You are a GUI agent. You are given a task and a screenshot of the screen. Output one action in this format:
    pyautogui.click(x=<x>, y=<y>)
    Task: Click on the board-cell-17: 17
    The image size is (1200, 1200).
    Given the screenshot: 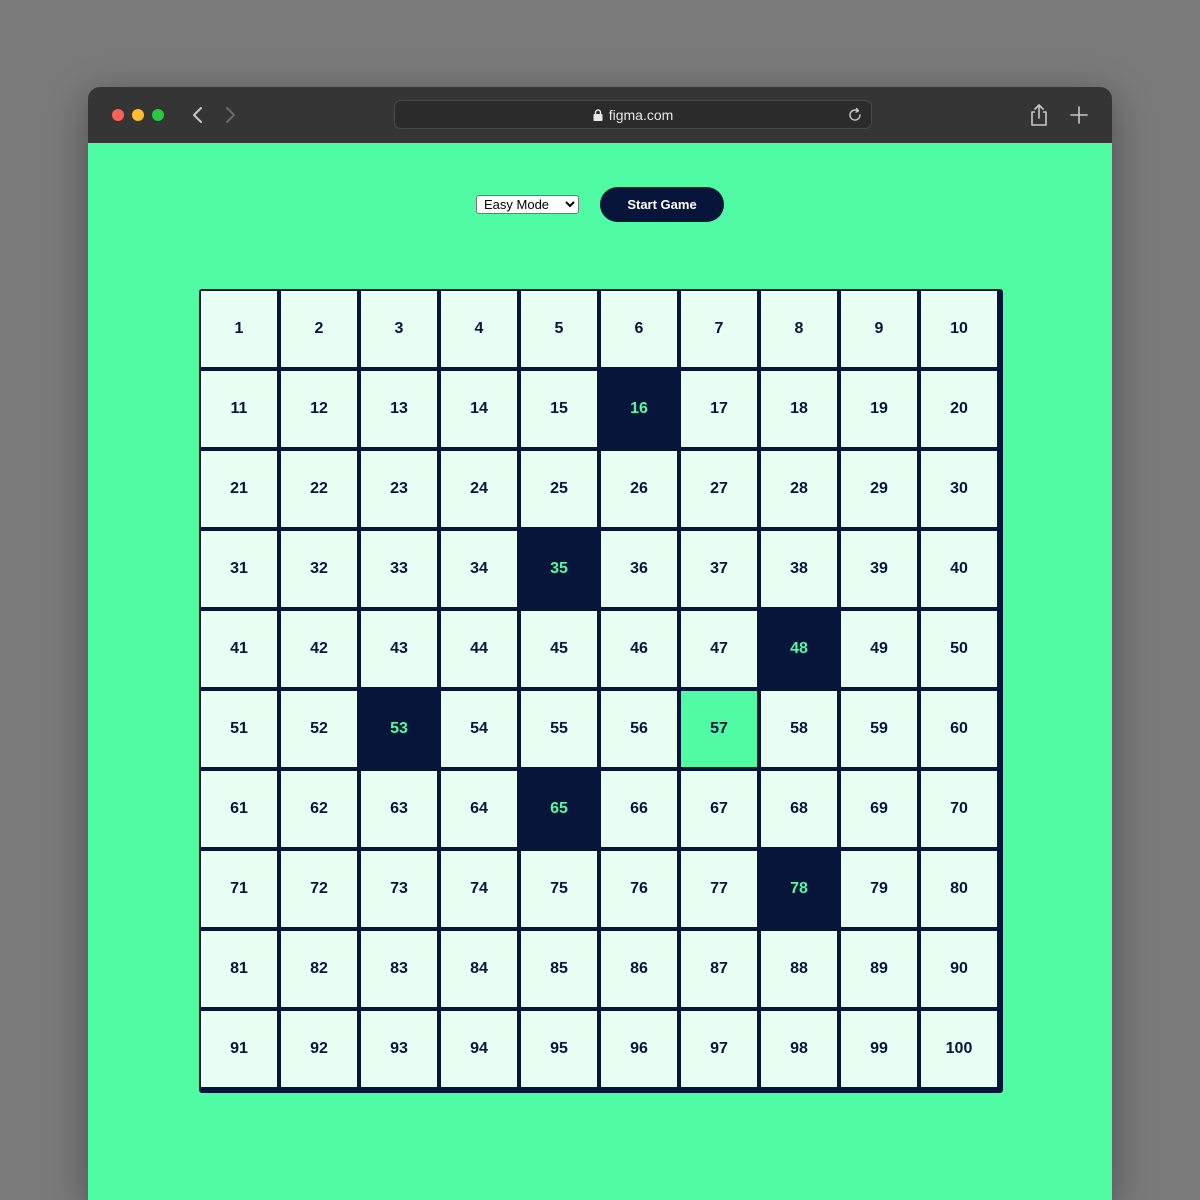 What is the action you would take?
    pyautogui.click(x=719, y=409)
    